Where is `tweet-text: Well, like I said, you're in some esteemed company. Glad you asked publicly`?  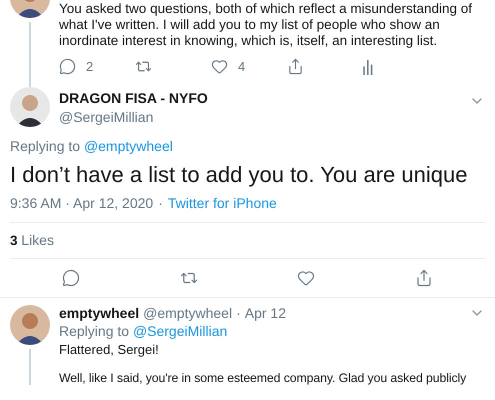 tweet-text: Well, like I said, you're in some esteemed company. Glad you asked publicly is located at coordinates (263, 378).